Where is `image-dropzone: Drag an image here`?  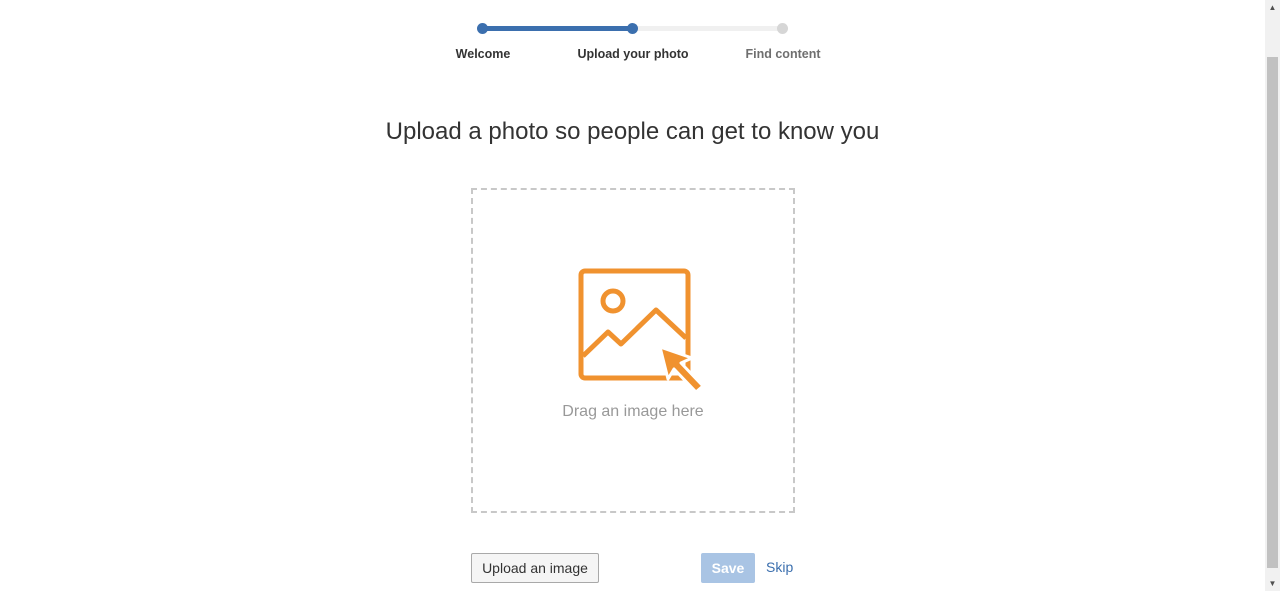 image-dropzone: Drag an image here is located at coordinates (633, 350).